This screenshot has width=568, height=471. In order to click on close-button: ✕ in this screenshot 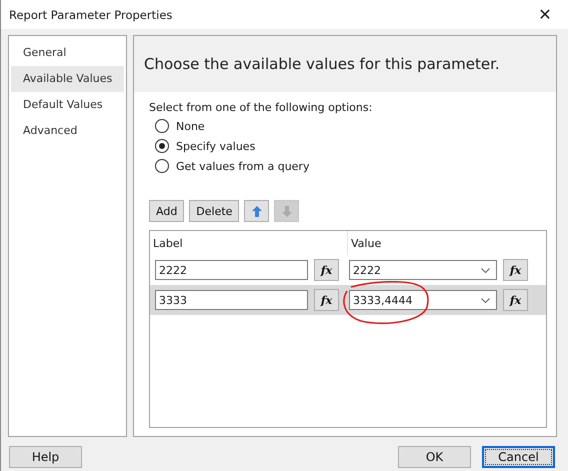, I will do `click(545, 14)`.